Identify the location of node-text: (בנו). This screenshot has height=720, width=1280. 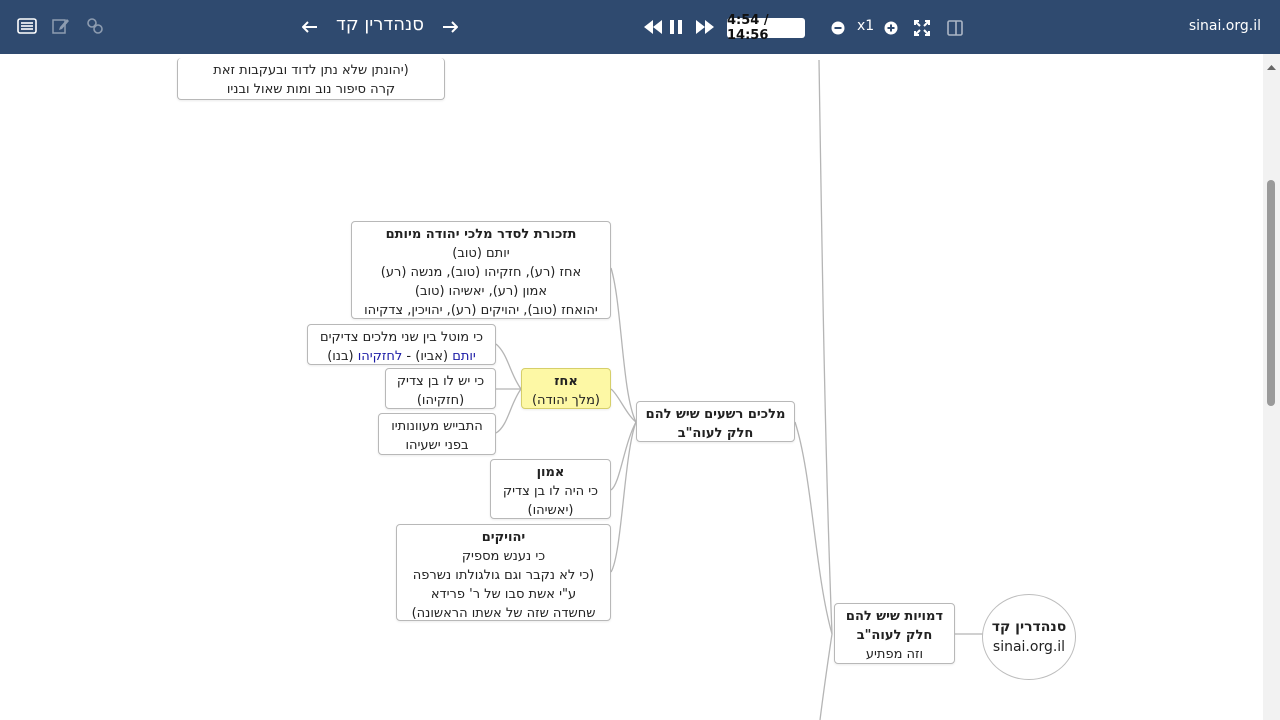
(342, 356).